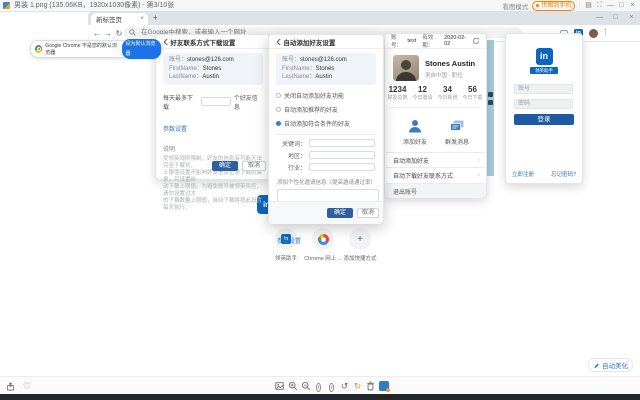 The image size is (640, 400). What do you see at coordinates (412, 41) in the screenshot?
I see `account-value: test` at bounding box center [412, 41].